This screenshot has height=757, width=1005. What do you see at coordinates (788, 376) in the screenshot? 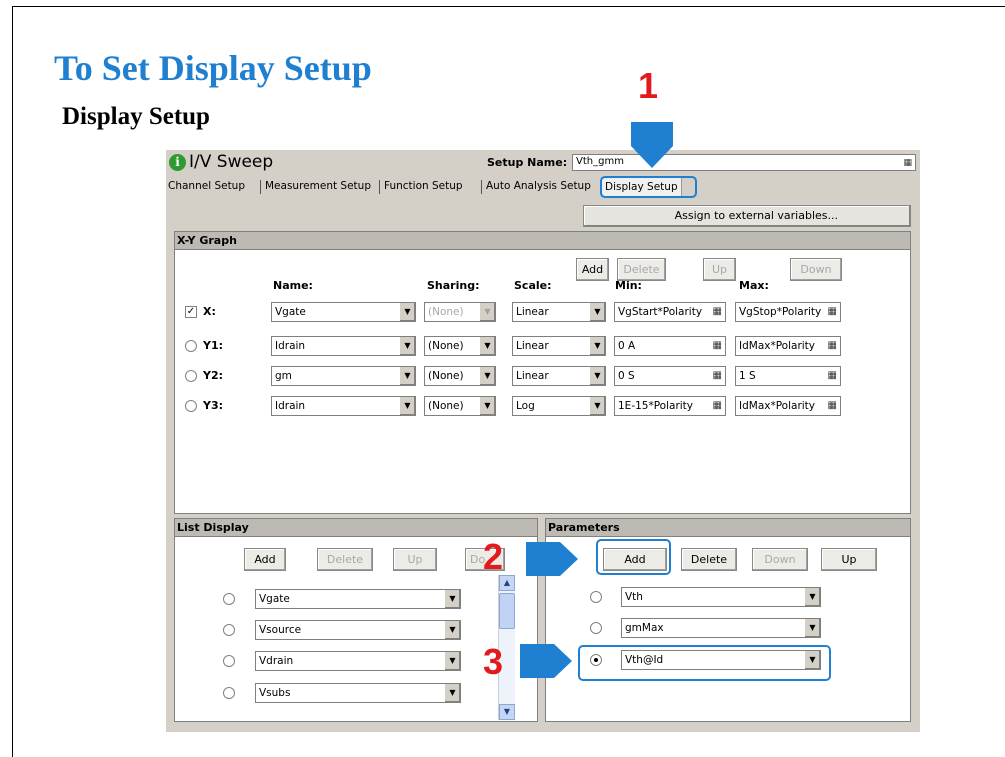
I see `y2-max-field: 1 S ▦` at bounding box center [788, 376].